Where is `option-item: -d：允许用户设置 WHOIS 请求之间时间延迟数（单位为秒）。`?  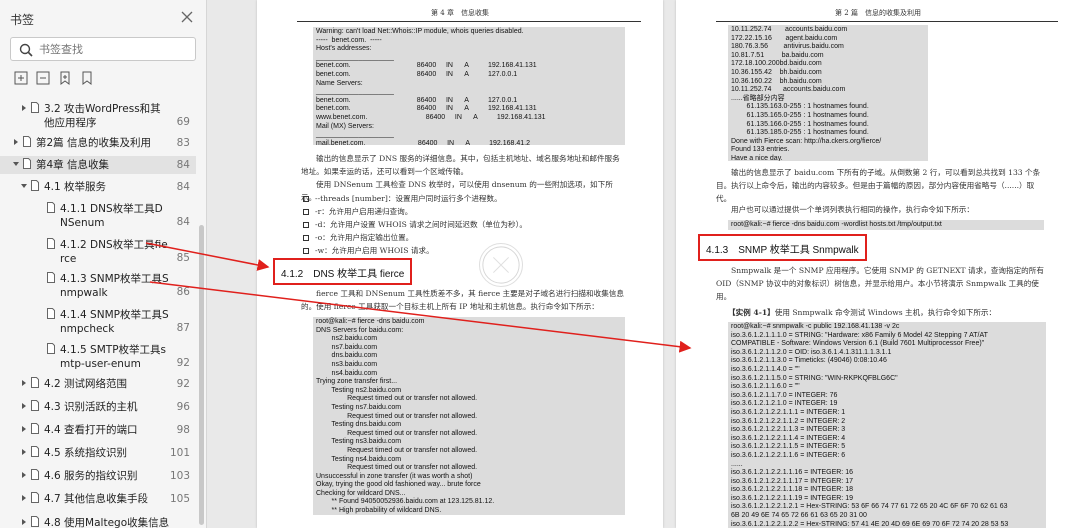
option-item: -d：允许用户设置 WHOIS 请求之间时间延迟数（单位为秒）。 is located at coordinates (415, 224).